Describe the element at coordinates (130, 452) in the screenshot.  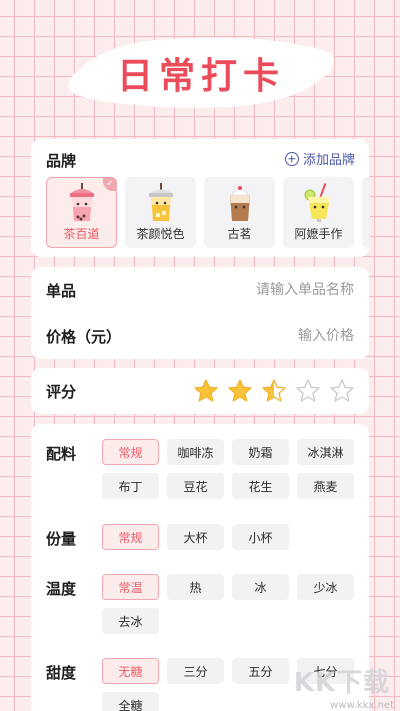
I see `topping-option: 常规` at that location.